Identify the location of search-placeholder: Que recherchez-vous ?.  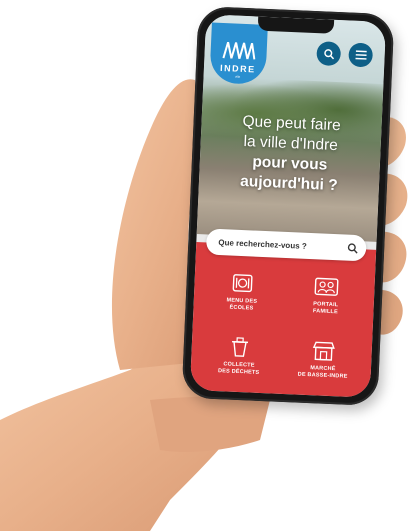
(262, 244).